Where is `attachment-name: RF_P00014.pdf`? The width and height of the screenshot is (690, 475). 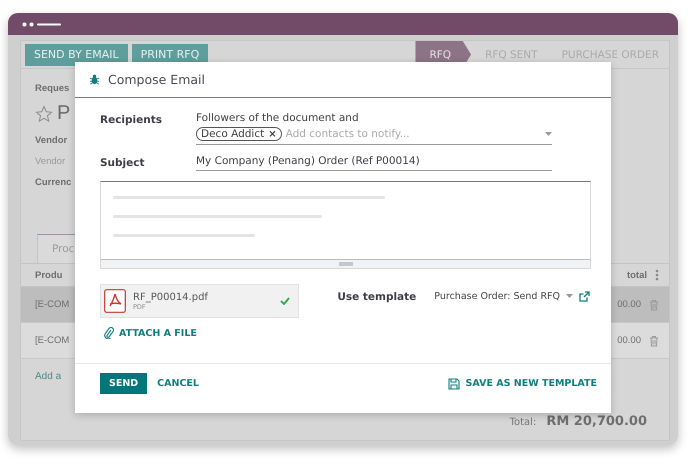 attachment-name: RF_P00014.pdf is located at coordinates (171, 297).